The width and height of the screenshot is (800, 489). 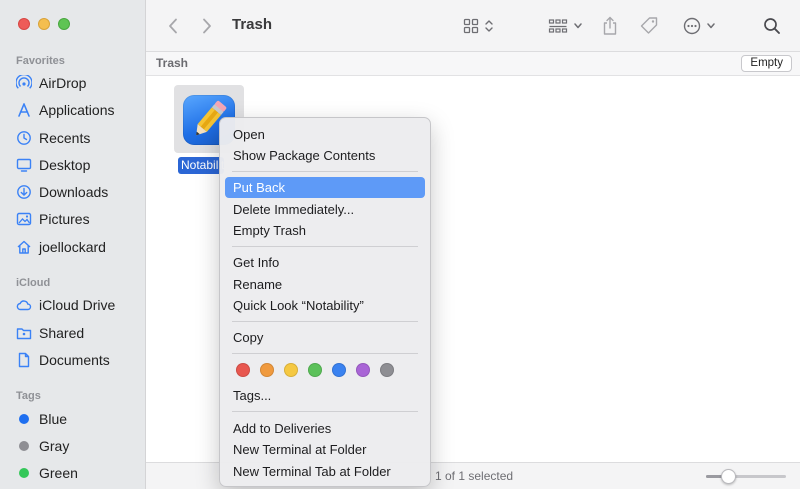 What do you see at coordinates (325, 262) in the screenshot?
I see `menu-item-get-info: Get Info` at bounding box center [325, 262].